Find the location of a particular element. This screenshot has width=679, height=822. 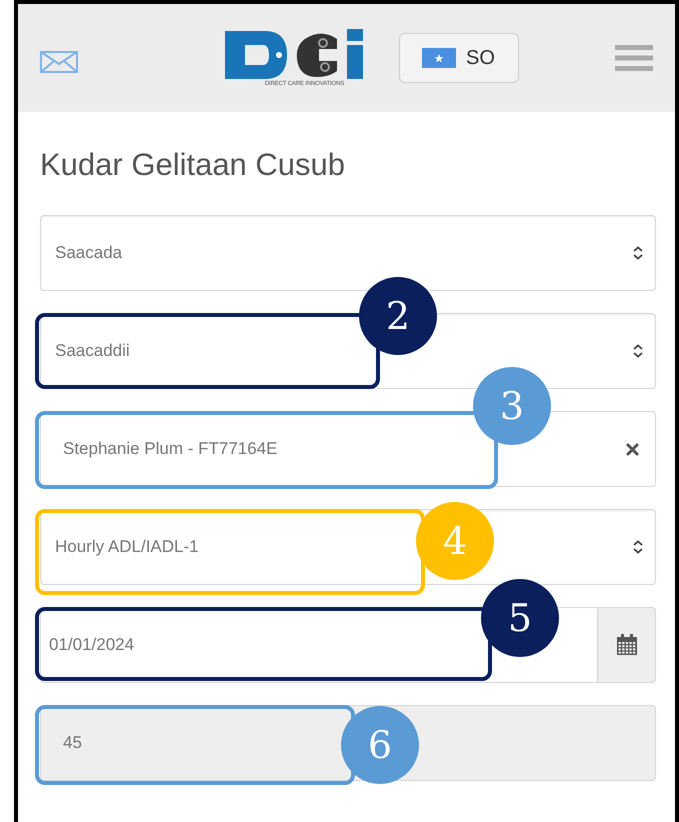

select-placeholder: Saacaddii is located at coordinates (92, 351).